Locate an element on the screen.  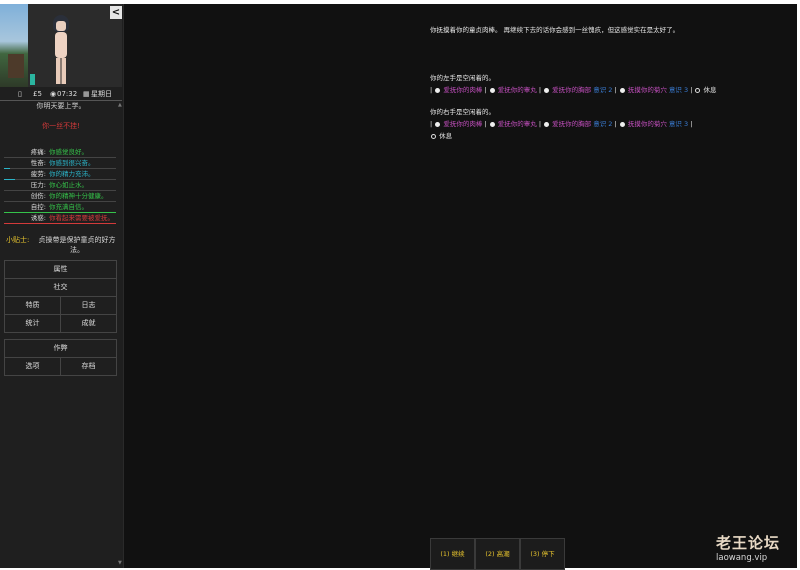
menu-row: 属性 is located at coordinates (60, 269).